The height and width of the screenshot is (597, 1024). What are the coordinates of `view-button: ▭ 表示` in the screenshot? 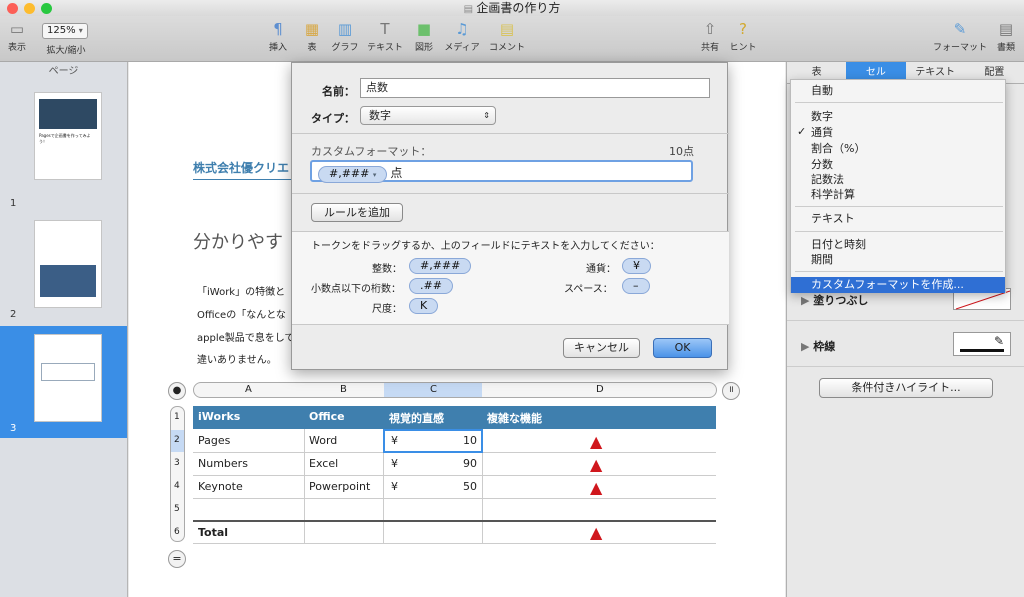 It's located at (17, 36).